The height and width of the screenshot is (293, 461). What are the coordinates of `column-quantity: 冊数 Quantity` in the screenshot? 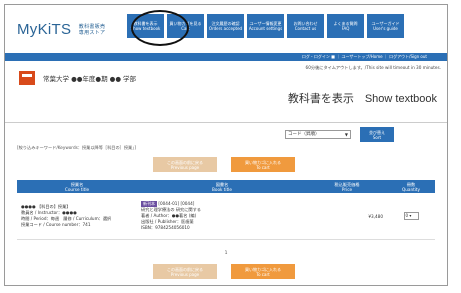 It's located at (411, 186).